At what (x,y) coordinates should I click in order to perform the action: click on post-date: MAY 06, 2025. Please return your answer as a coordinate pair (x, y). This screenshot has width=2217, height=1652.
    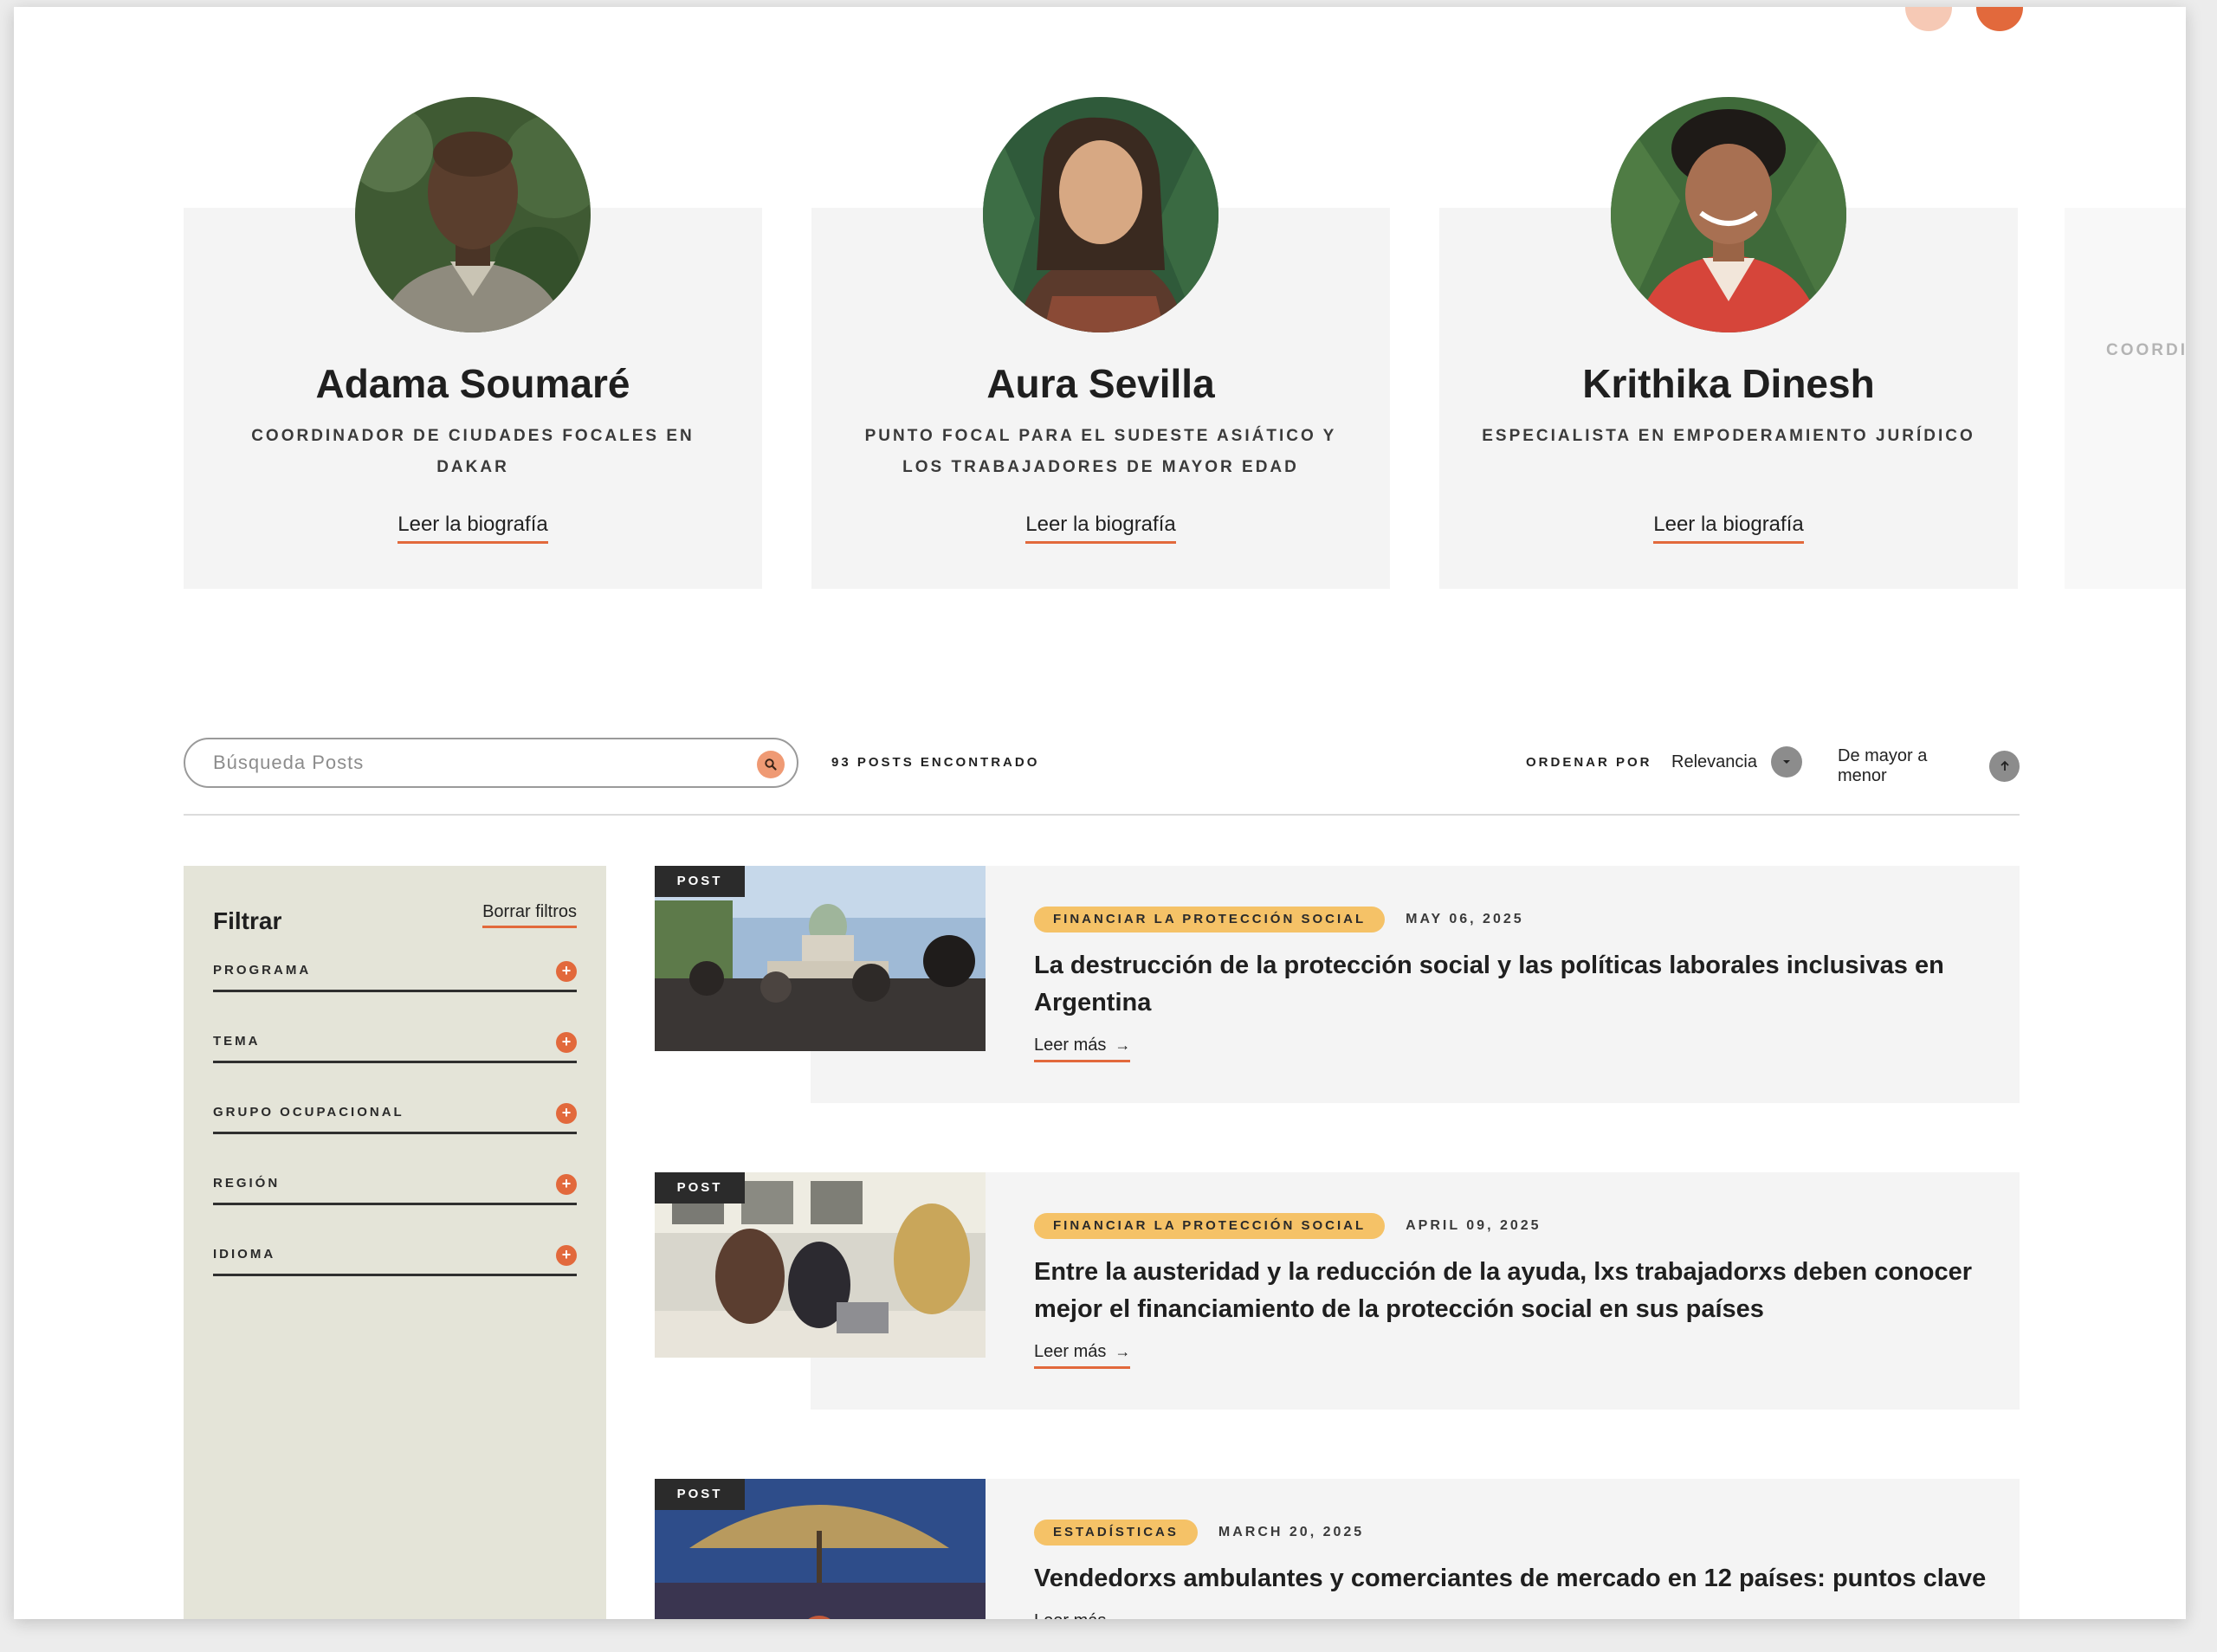
    Looking at the image, I should click on (1465, 919).